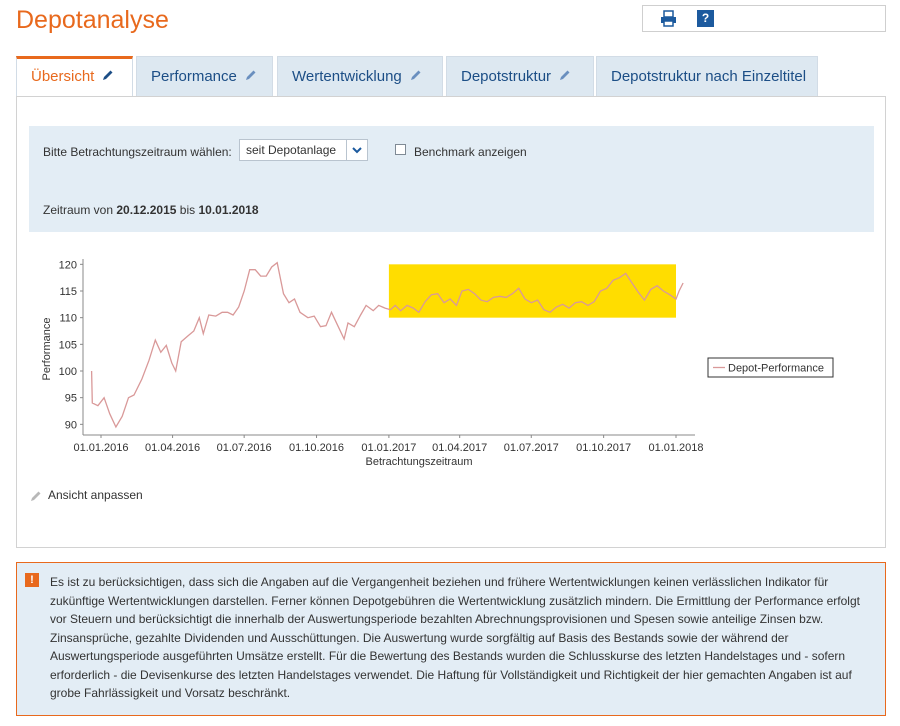 The width and height of the screenshot is (900, 726). Describe the element at coordinates (68, 292) in the screenshot. I see `y-tick-label: 115` at that location.